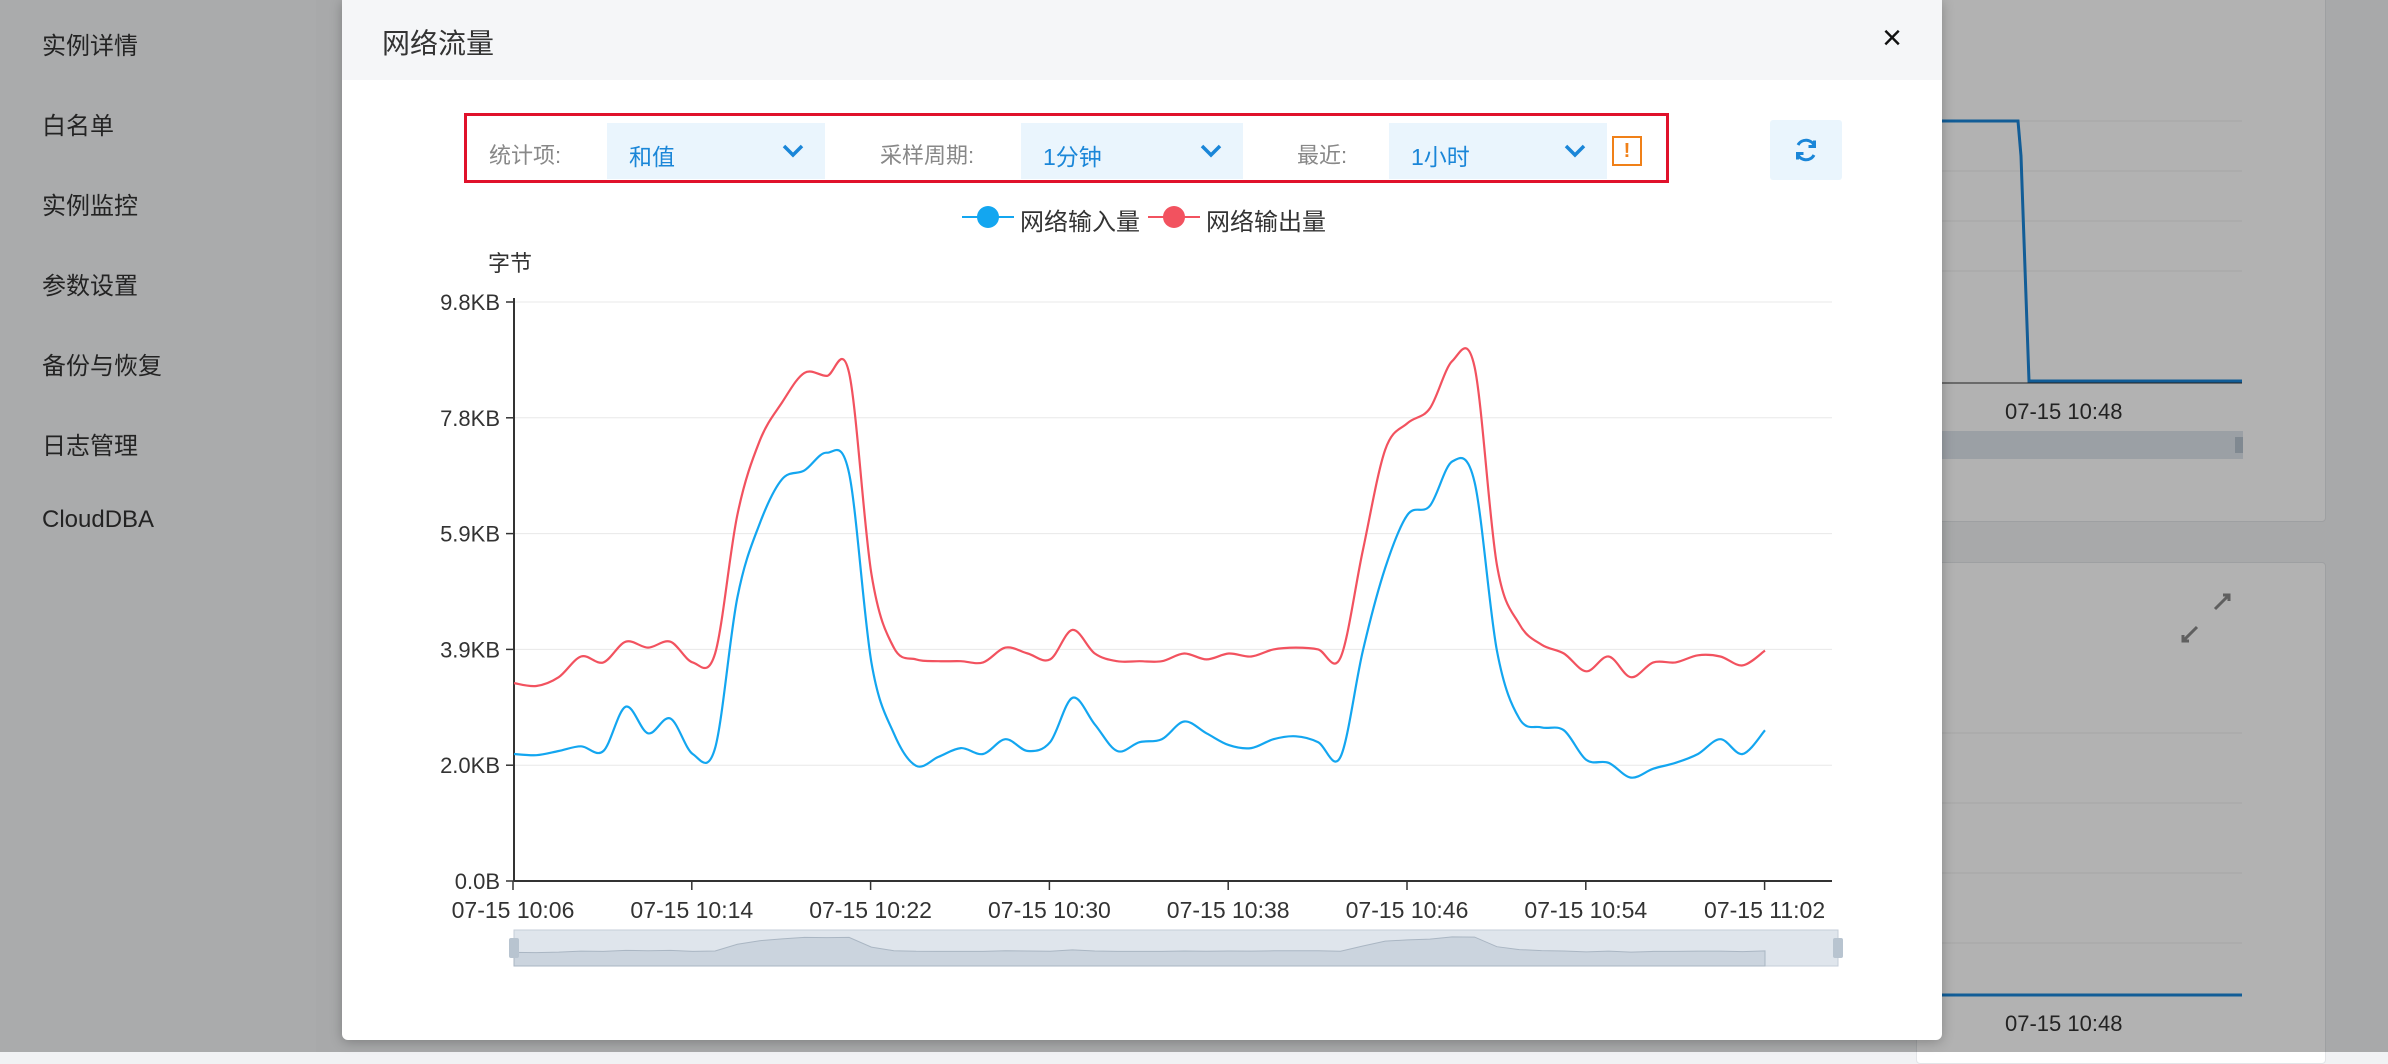  What do you see at coordinates (470, 418) in the screenshot?
I see `y-tick-label: 7.8KB` at bounding box center [470, 418].